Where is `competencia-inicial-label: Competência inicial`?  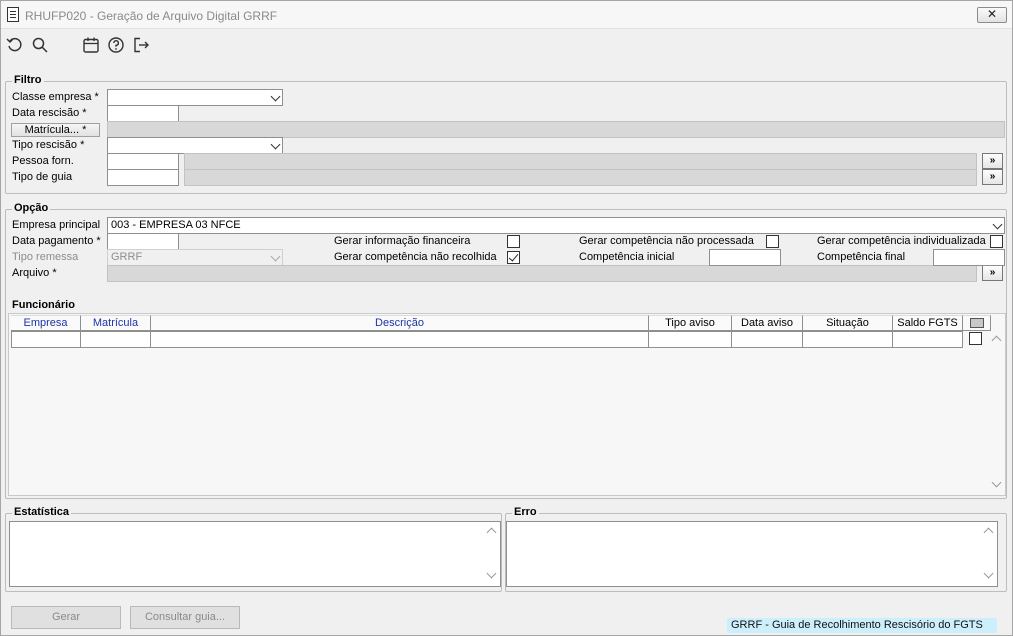 competencia-inicial-label: Competência inicial is located at coordinates (627, 257).